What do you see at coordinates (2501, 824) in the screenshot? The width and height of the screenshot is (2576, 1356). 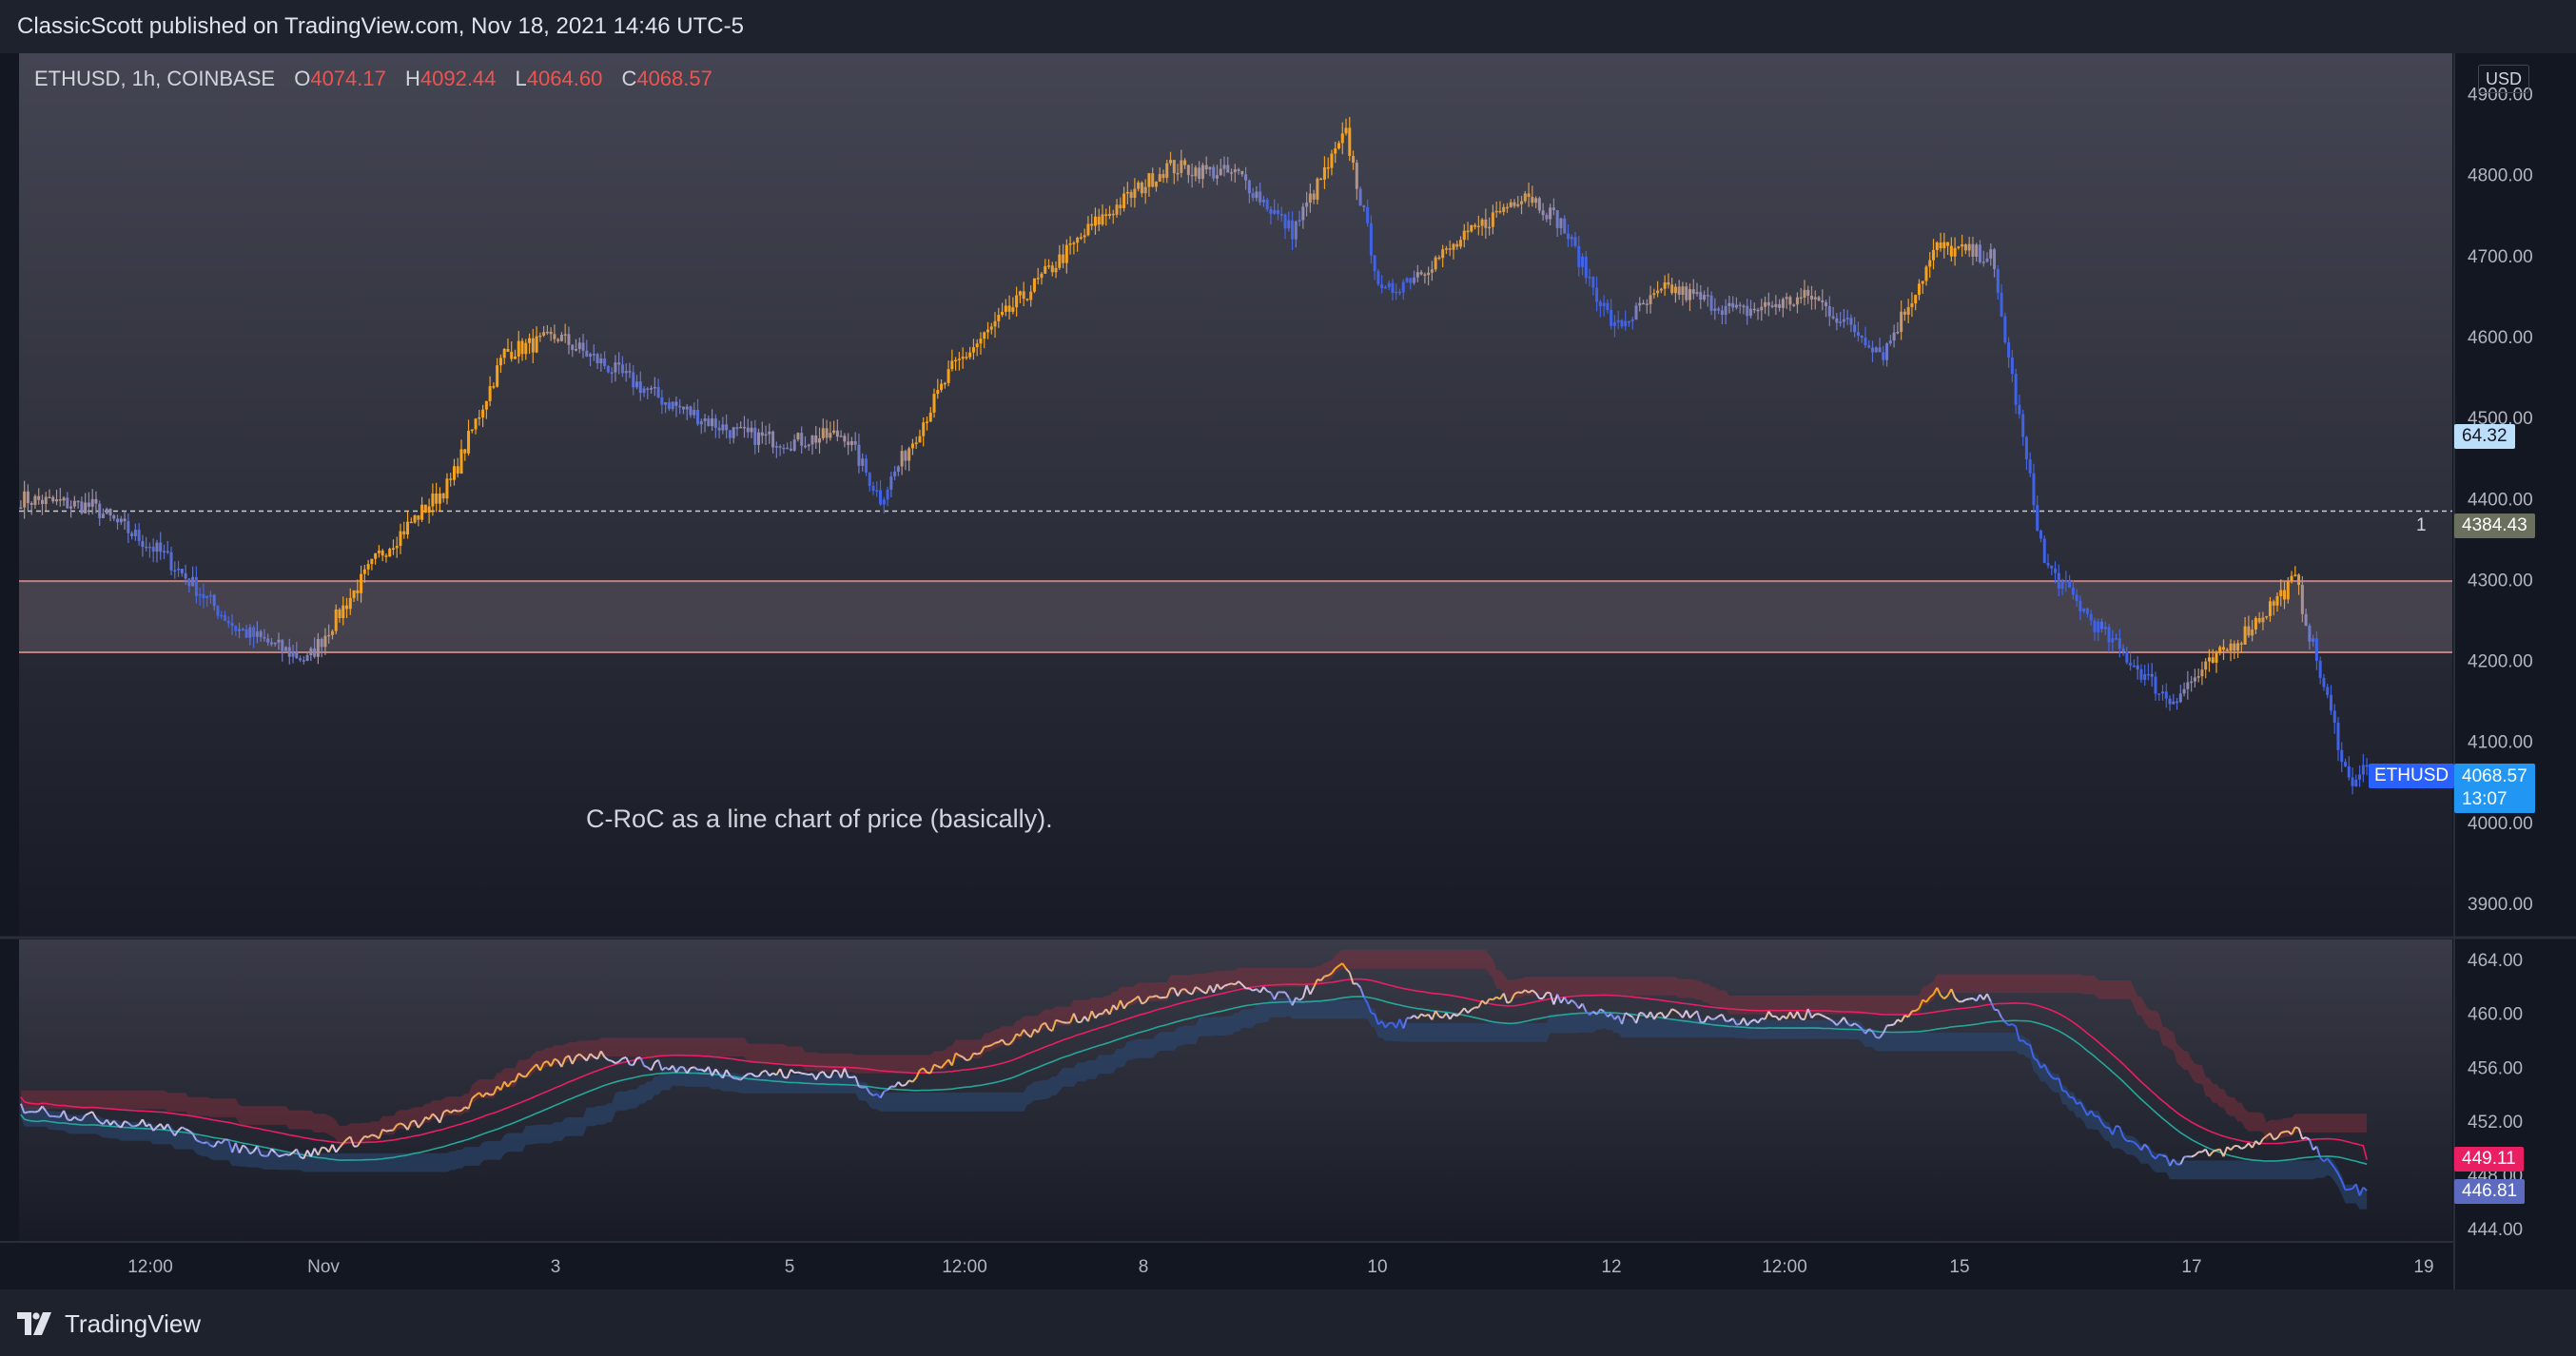 I see `price-axis-tick: 4000.00` at bounding box center [2501, 824].